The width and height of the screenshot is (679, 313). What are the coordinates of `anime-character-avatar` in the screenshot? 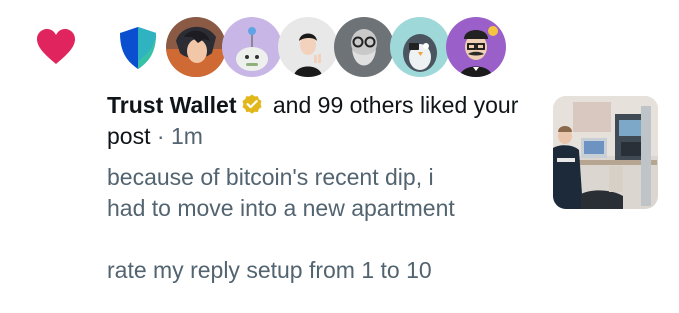 It's located at (196, 47).